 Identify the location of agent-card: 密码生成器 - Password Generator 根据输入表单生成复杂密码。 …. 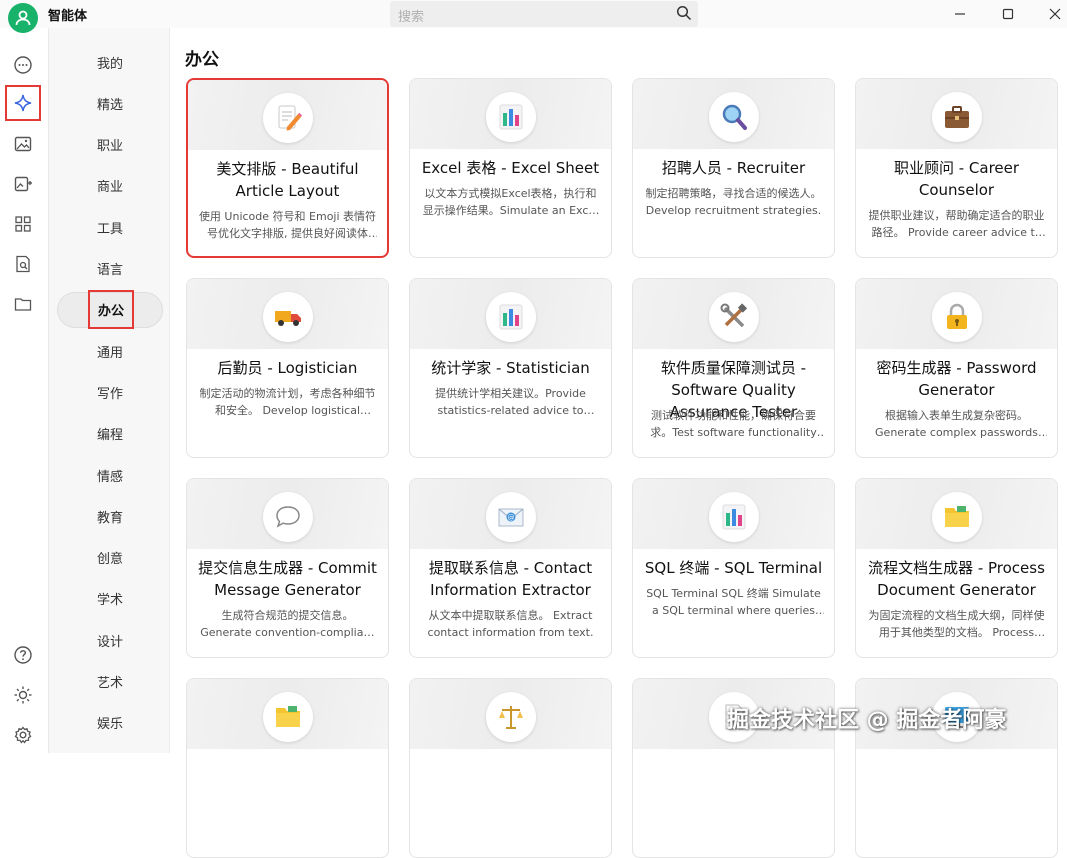
(956, 368).